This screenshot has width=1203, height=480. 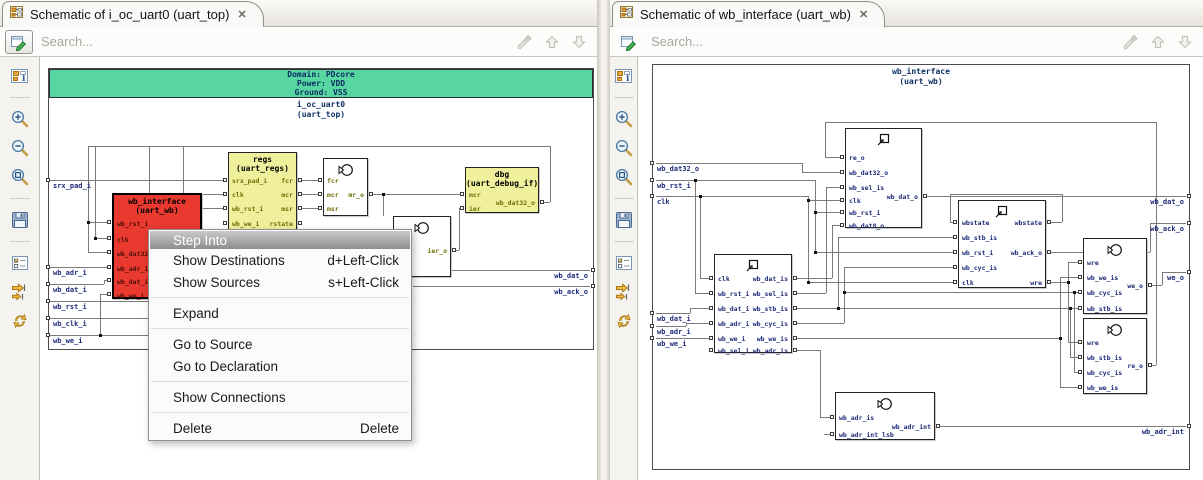 I want to click on block-inst-5: wb_adr_is wb_adr_int_lsb wb_adr_int, so click(x=885, y=416).